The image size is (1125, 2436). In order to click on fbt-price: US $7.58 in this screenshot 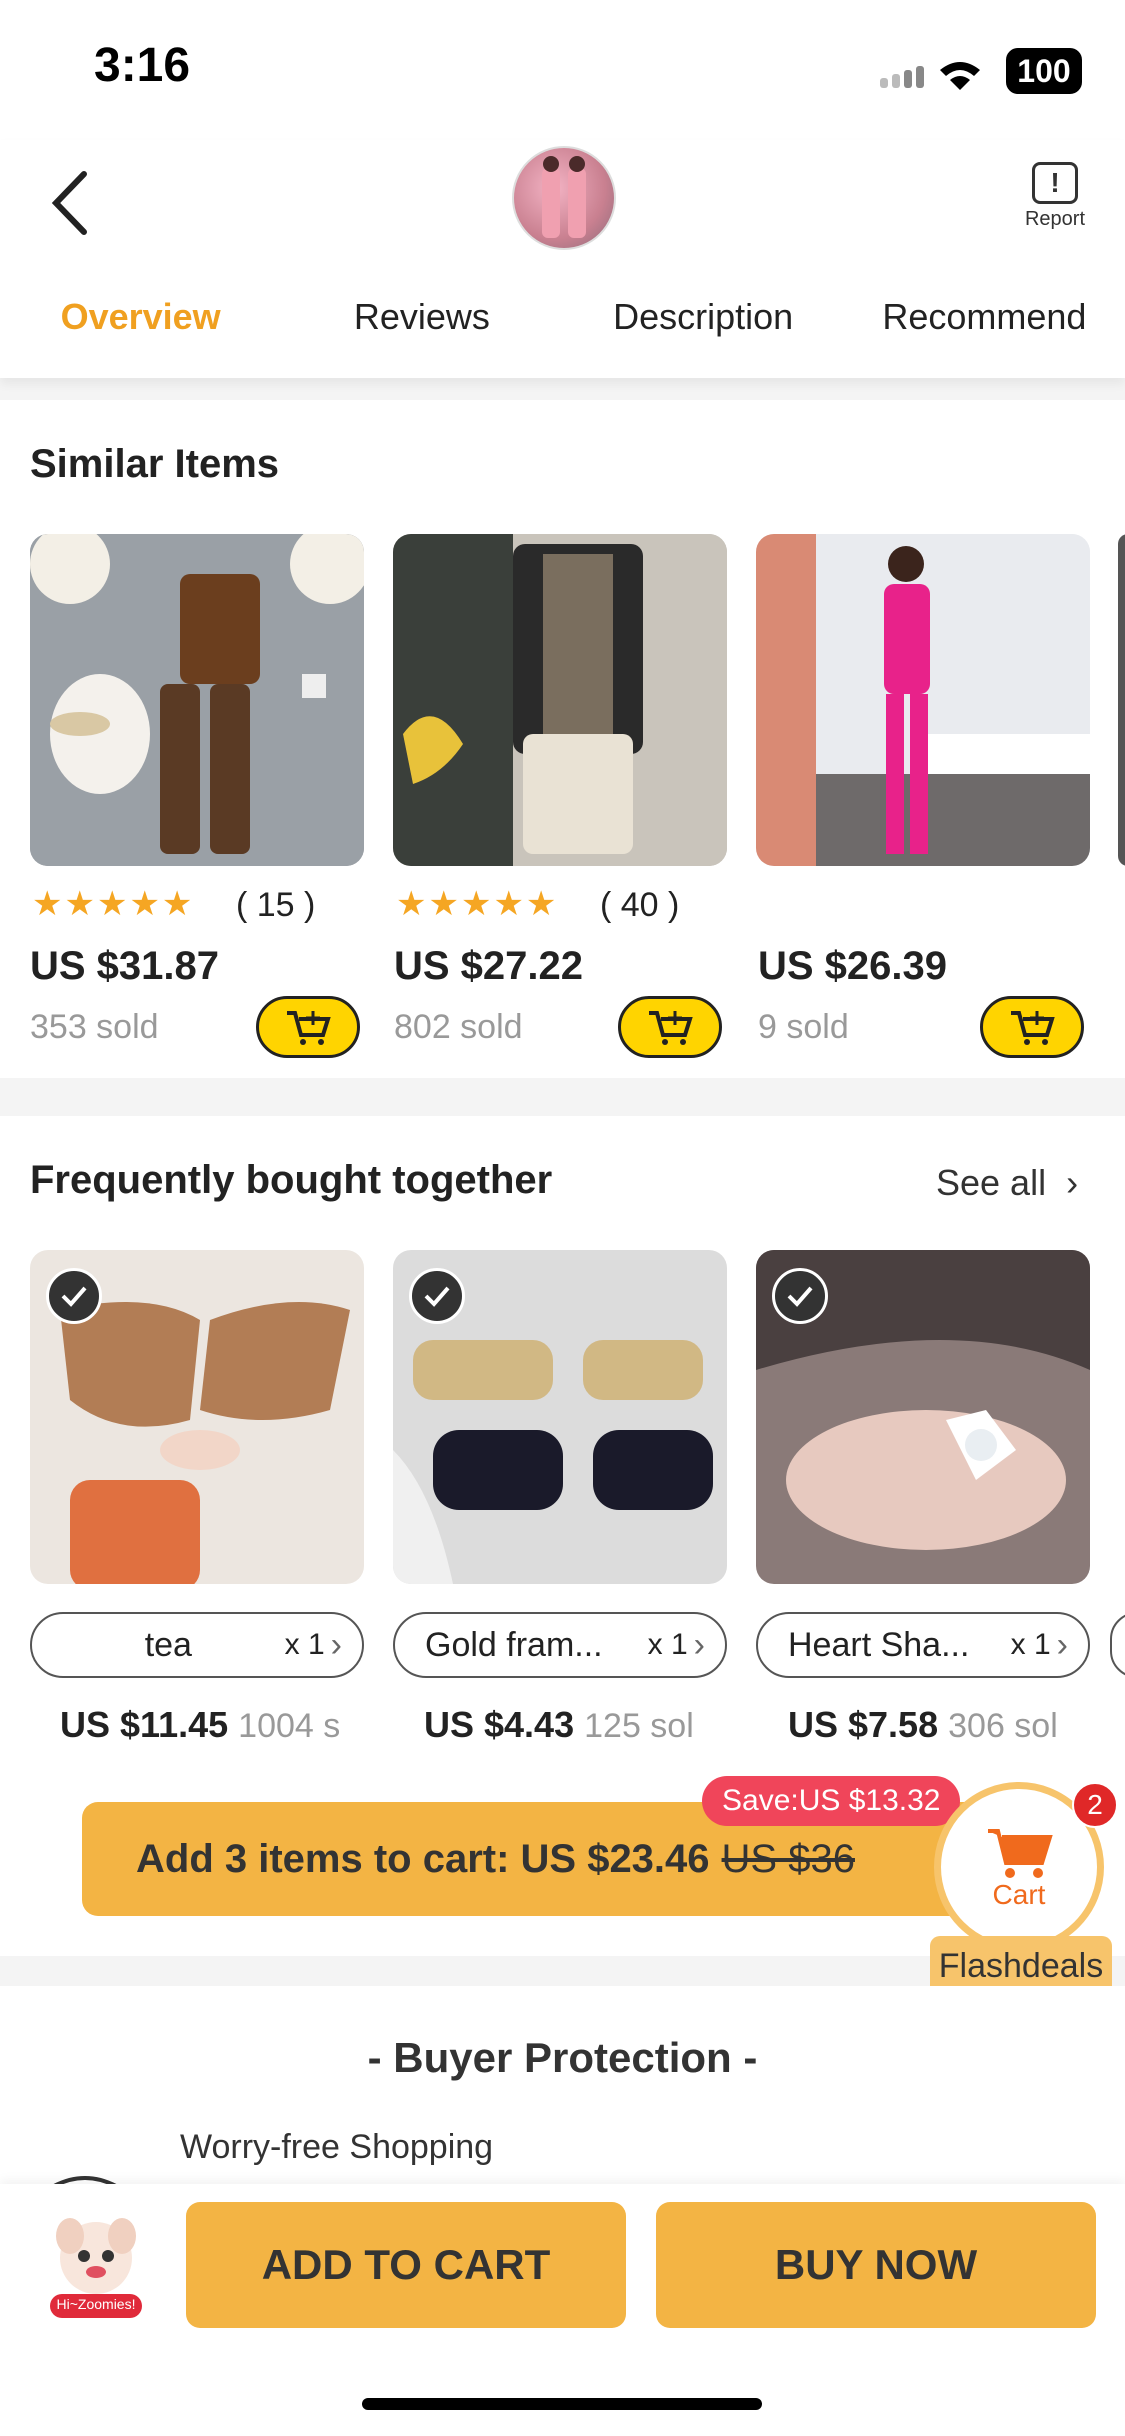, I will do `click(863, 1724)`.